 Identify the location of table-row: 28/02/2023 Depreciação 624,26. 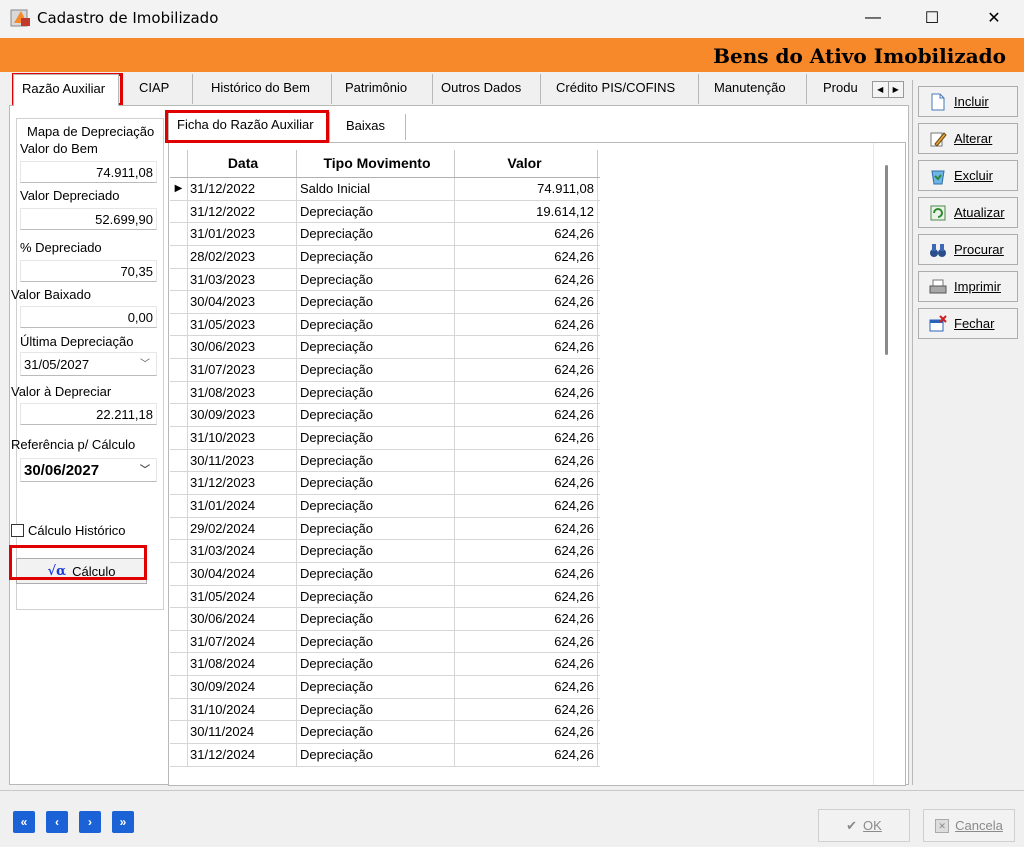
(385, 257).